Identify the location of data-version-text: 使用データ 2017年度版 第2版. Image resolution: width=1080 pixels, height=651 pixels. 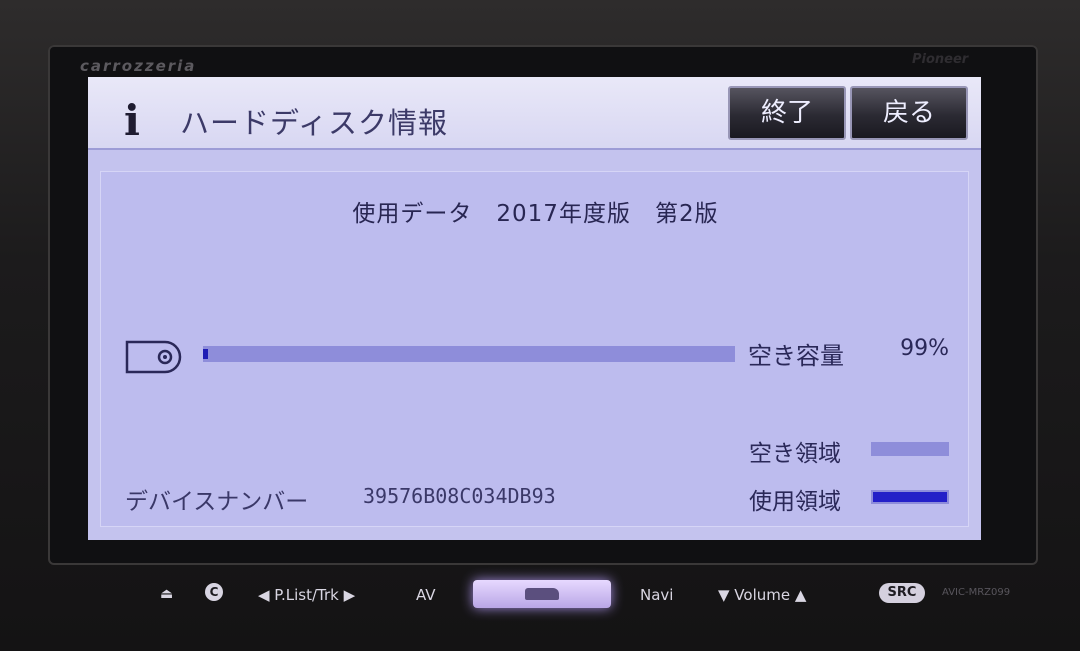
(535, 214).